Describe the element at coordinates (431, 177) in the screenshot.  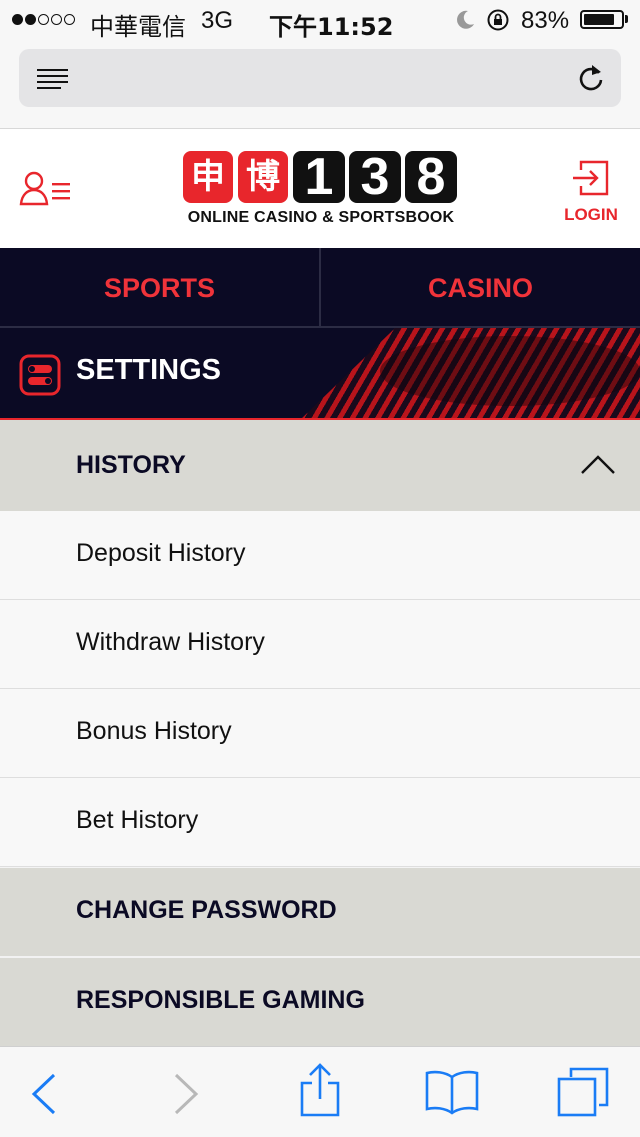
I see `logo-digit: 8` at that location.